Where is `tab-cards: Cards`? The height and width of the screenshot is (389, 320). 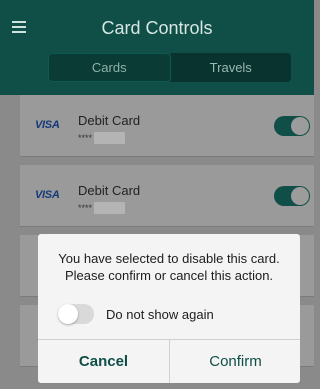 tab-cards: Cards is located at coordinates (109, 67).